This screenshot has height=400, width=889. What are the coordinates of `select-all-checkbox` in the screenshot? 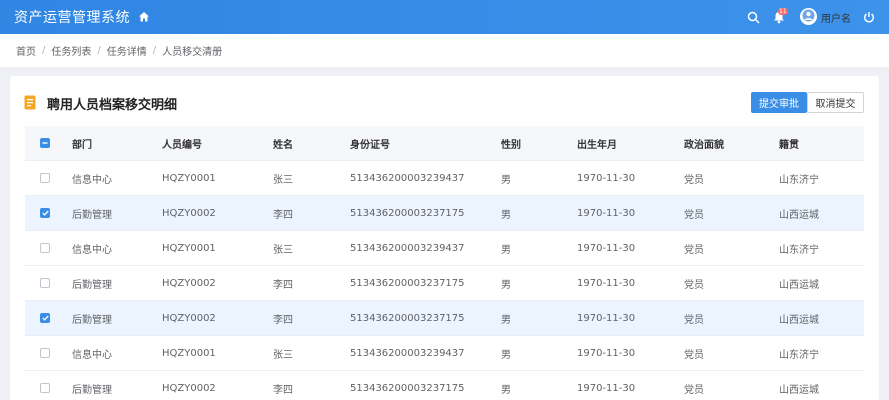 It's located at (45, 143).